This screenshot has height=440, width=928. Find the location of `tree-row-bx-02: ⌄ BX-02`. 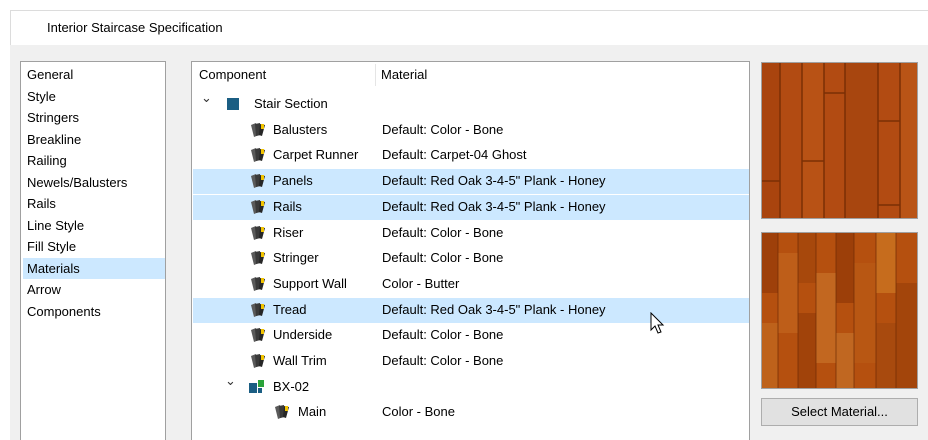

tree-row-bx-02: ⌄ BX-02 is located at coordinates (471, 386).